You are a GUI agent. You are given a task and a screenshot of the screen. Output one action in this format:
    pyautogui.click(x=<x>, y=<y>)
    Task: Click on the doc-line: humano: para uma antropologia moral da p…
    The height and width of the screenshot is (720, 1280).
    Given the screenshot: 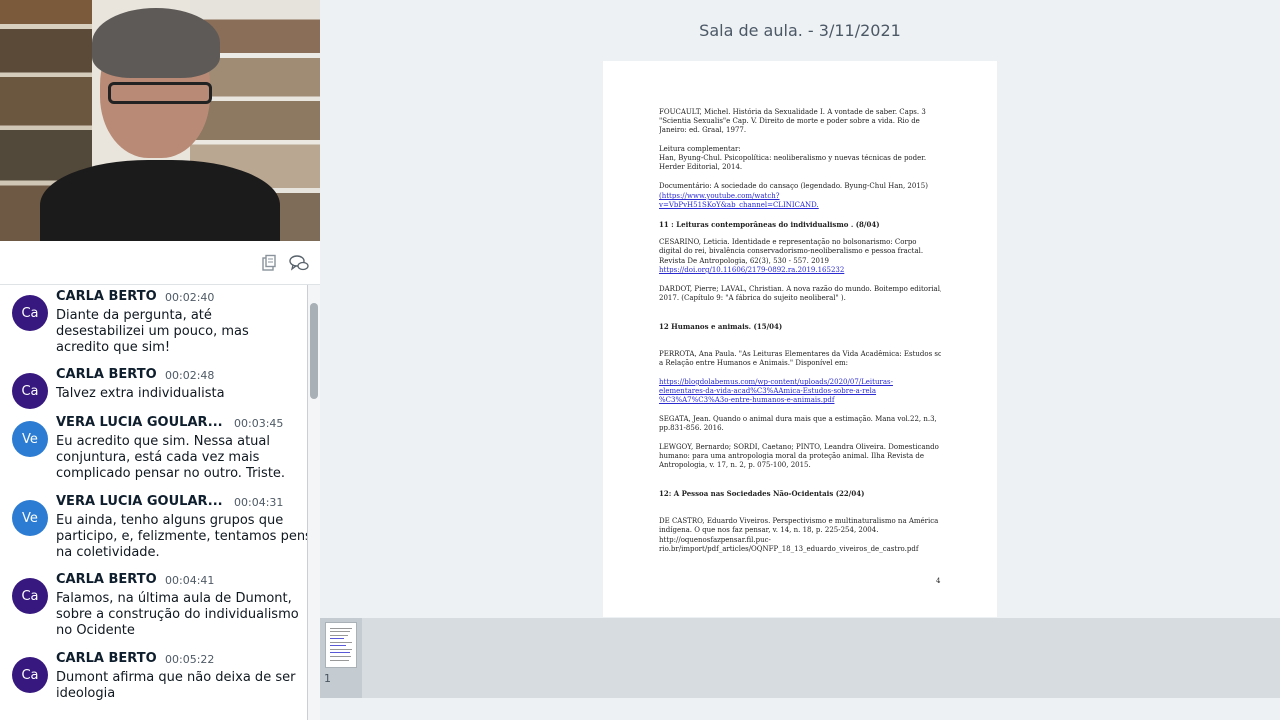 What is the action you would take?
    pyautogui.click(x=792, y=456)
    